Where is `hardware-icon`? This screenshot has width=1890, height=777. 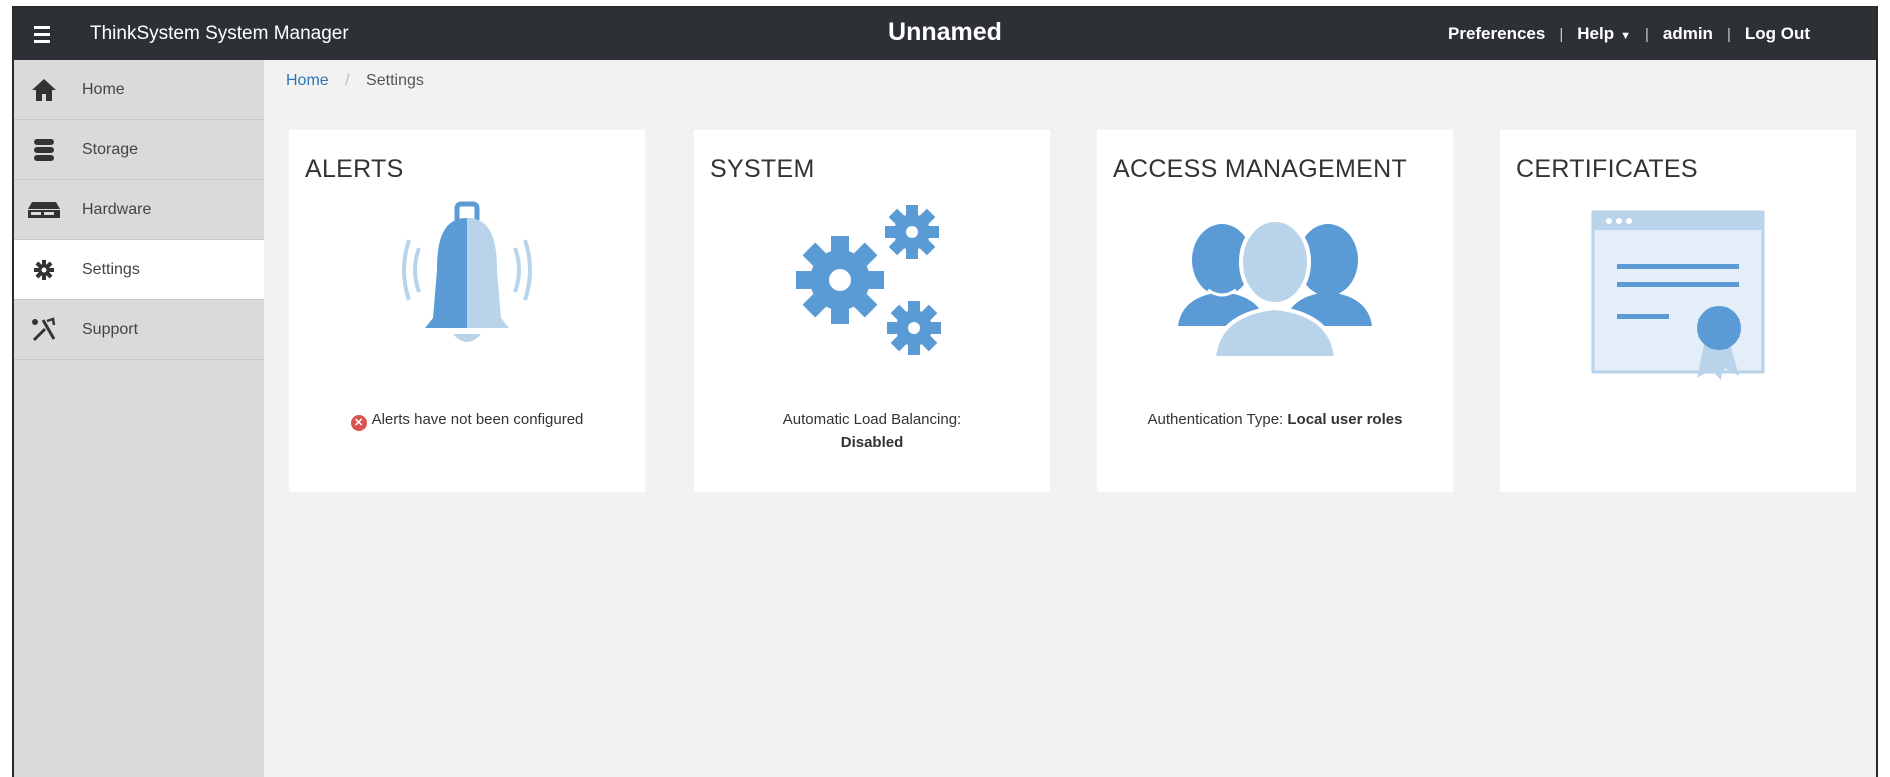 hardware-icon is located at coordinates (44, 210).